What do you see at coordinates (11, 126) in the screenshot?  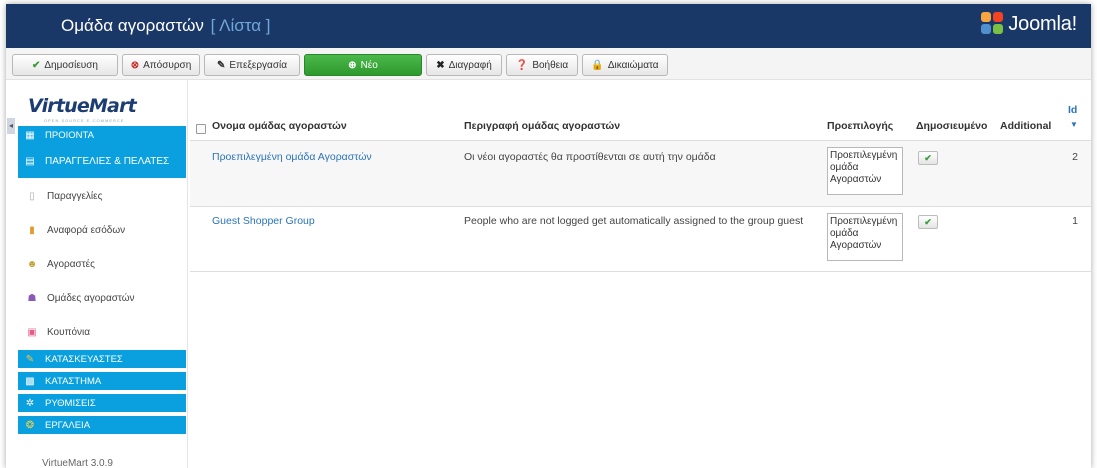 I see `sidebar-collapse-toggle: ◂` at bounding box center [11, 126].